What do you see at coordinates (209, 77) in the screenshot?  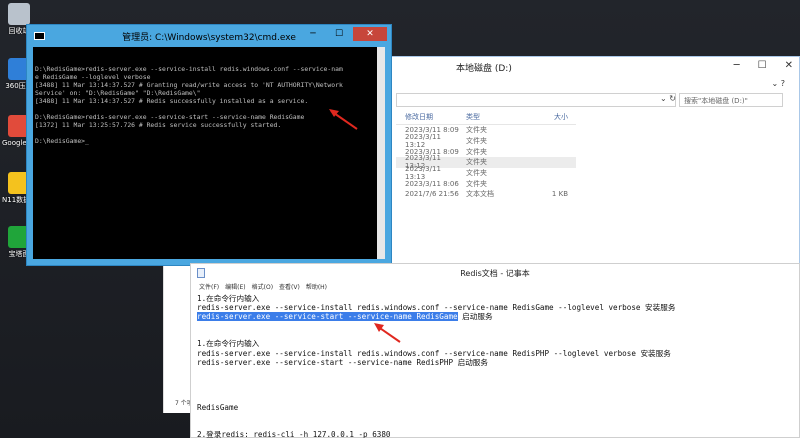 I see `console-line: e RedisGame --loglevel verbose` at bounding box center [209, 77].